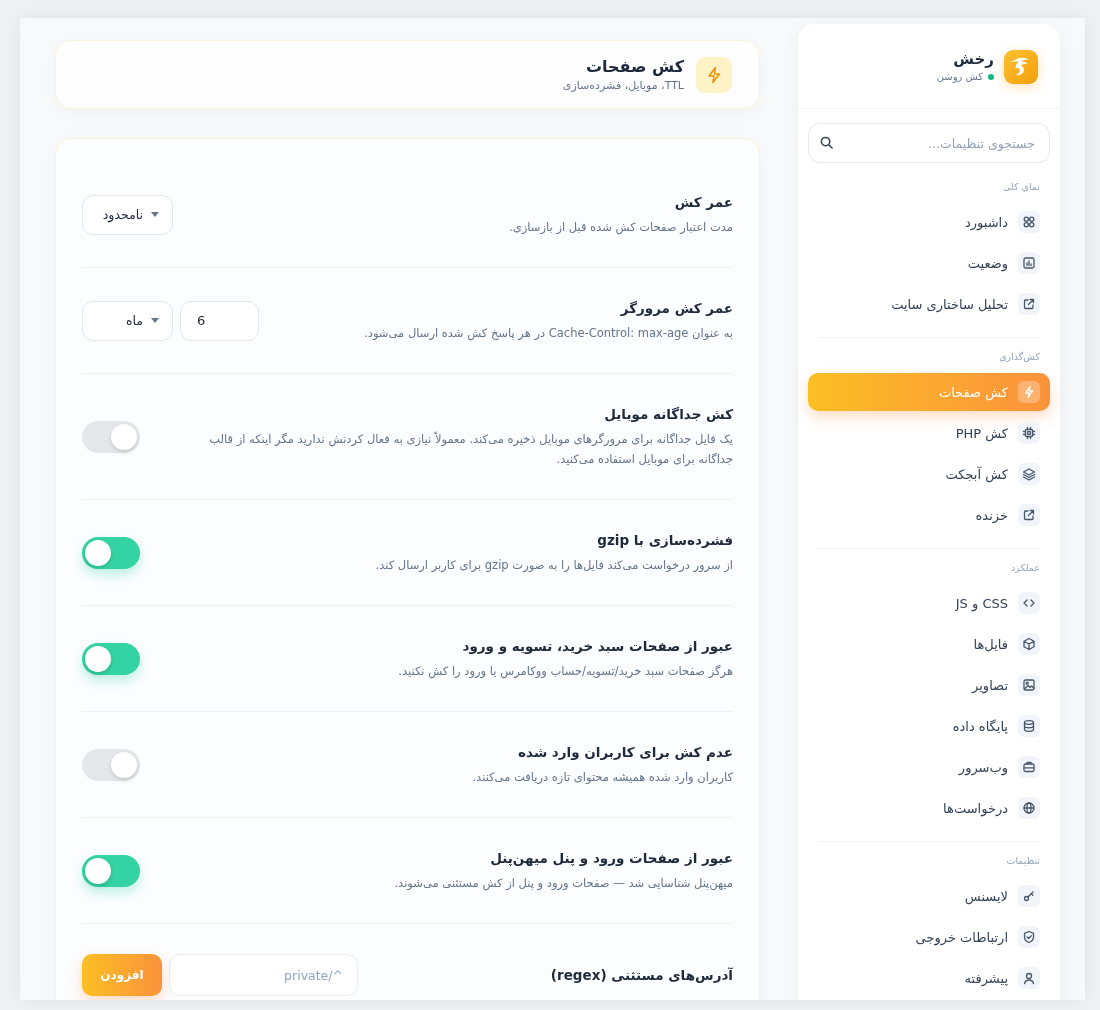  What do you see at coordinates (1029, 222) in the screenshot?
I see `grid-icon` at bounding box center [1029, 222].